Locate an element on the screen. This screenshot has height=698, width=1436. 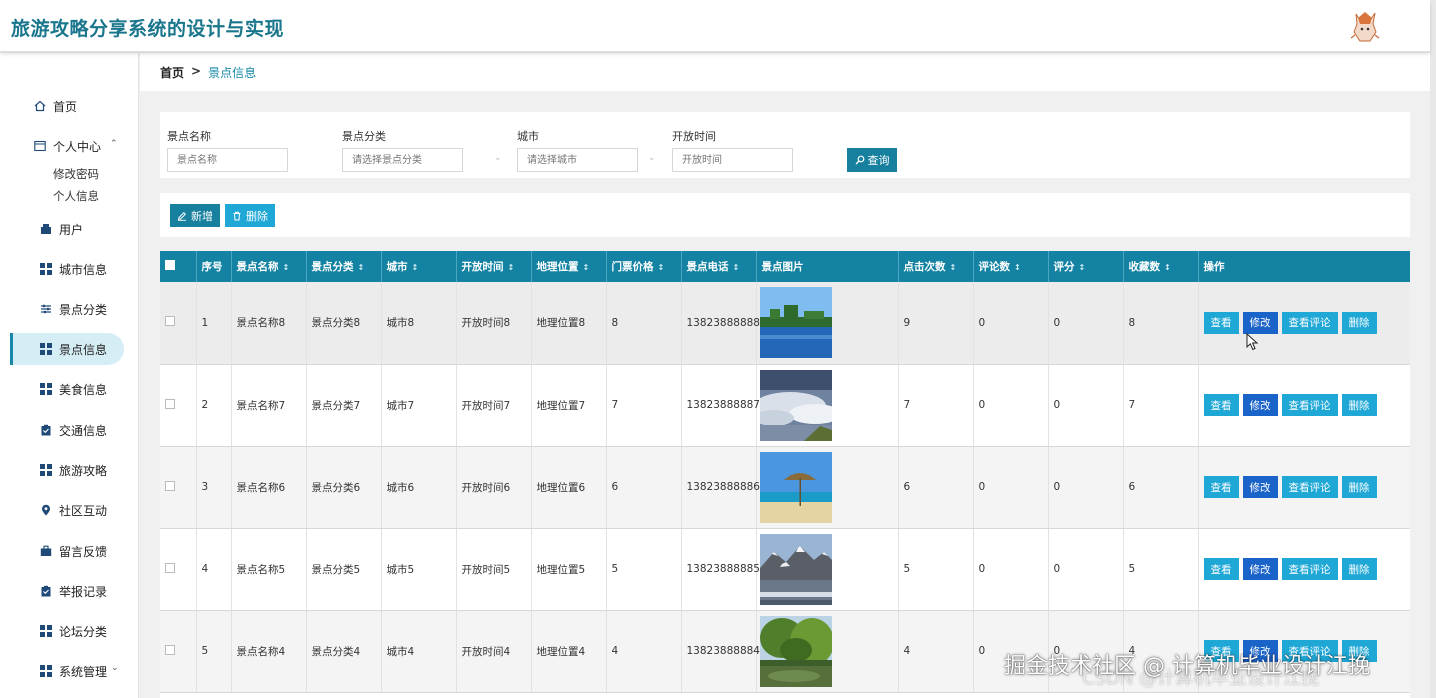
column-header: 评分 ↕ is located at coordinates (1086, 266).